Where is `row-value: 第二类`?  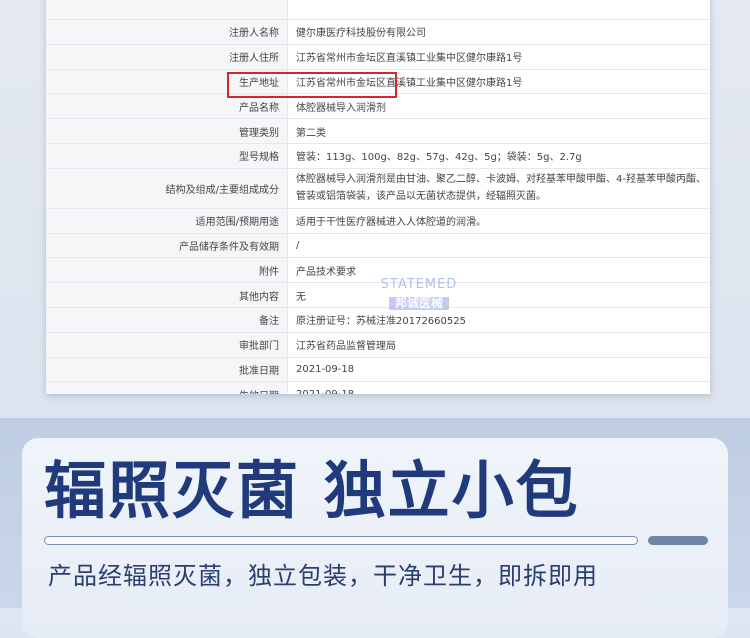 row-value: 第二类 is located at coordinates (311, 133).